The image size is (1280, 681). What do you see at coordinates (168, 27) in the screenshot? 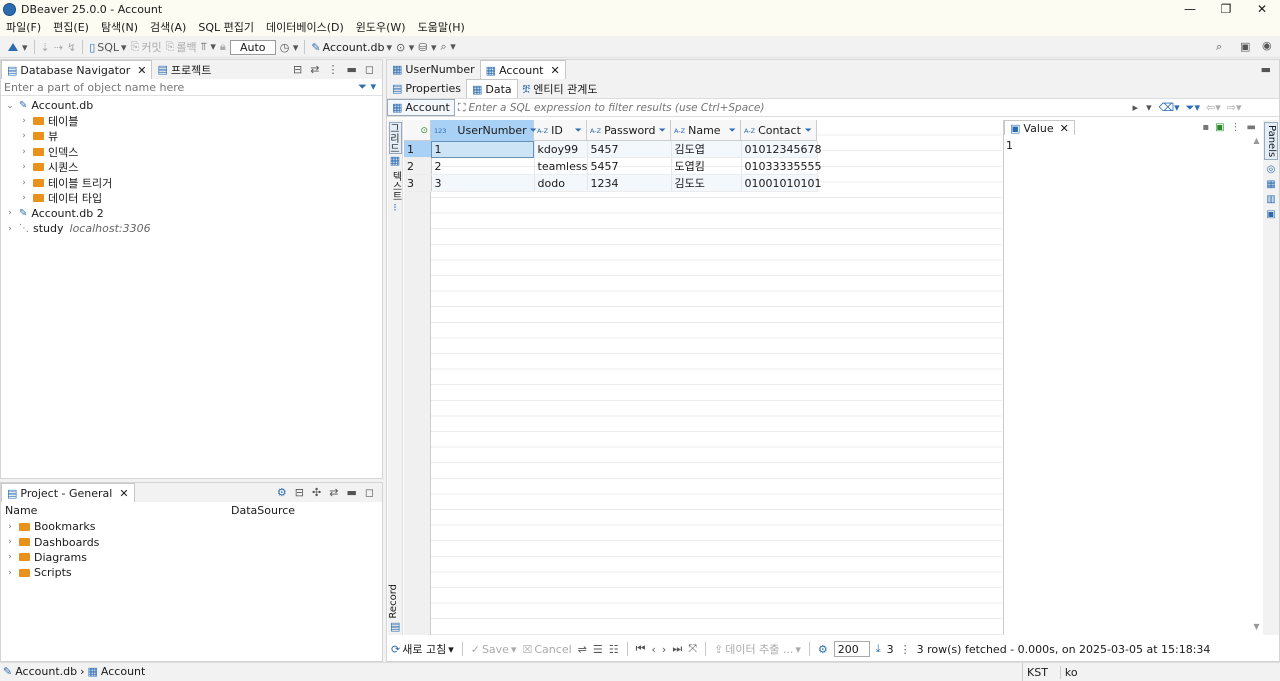
I see `menu-search: 검색(A)` at bounding box center [168, 27].